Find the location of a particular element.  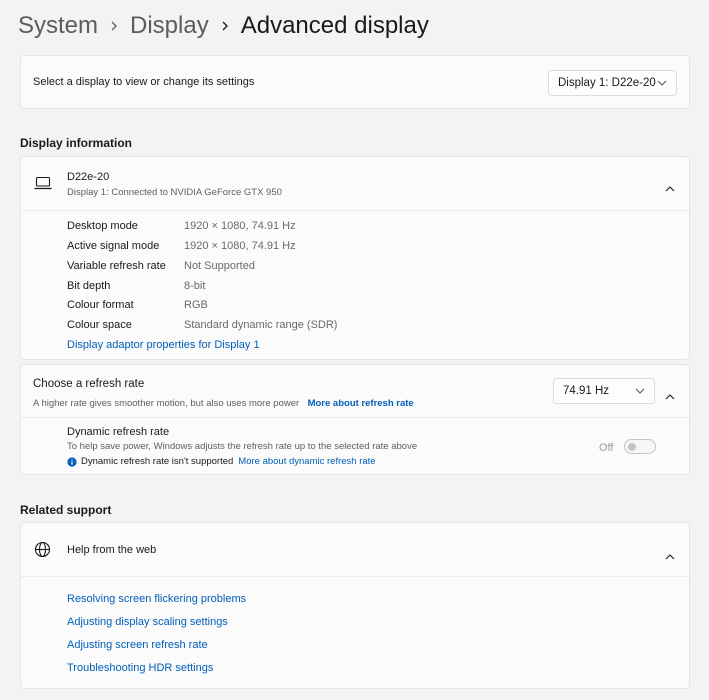

display-select-dropdown: Display 1: D22e-20 is located at coordinates (612, 83).